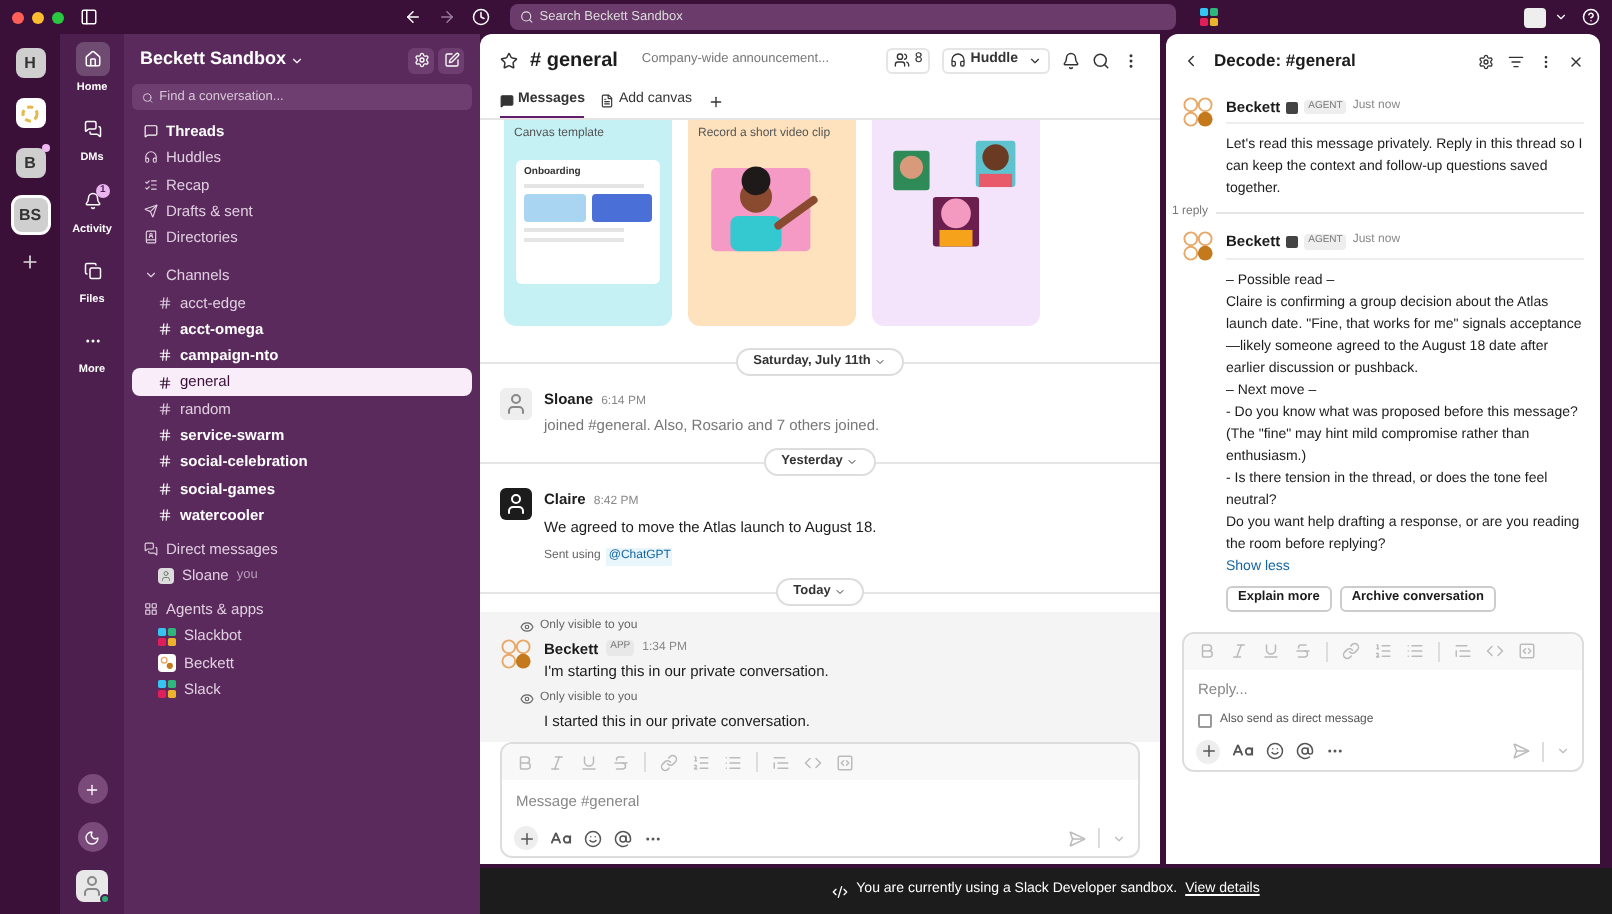 The width and height of the screenshot is (1612, 914). Describe the element at coordinates (30, 163) in the screenshot. I see `workspace-button: B` at that location.